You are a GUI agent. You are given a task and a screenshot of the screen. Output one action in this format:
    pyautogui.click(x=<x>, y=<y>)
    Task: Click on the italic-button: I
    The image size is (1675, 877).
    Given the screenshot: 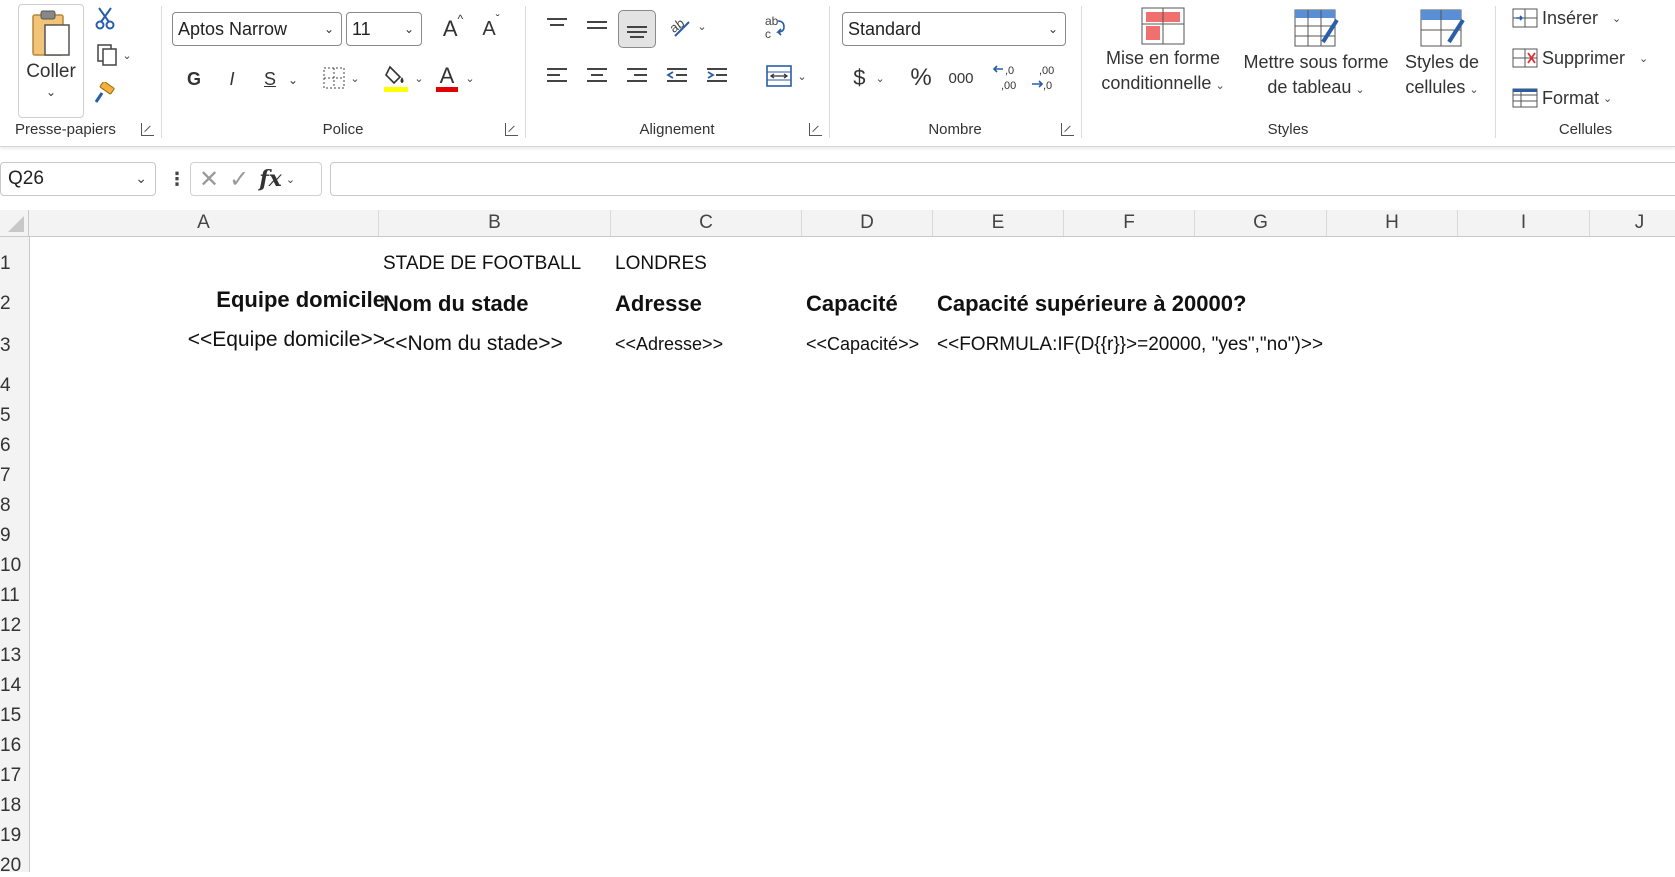 What is the action you would take?
    pyautogui.click(x=232, y=79)
    